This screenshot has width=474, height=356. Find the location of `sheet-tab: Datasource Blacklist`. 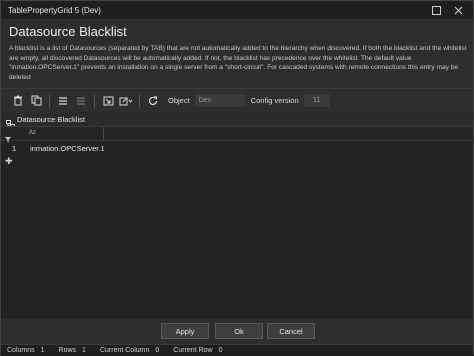

sheet-tab: Datasource Blacklist is located at coordinates (237, 120).